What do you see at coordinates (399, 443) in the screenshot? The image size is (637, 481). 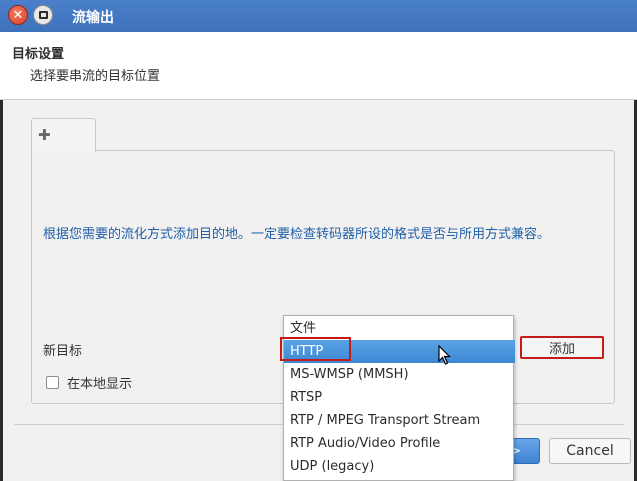 I see `dropdown-option-rtp-av: RTP Audio/Video Profile` at bounding box center [399, 443].